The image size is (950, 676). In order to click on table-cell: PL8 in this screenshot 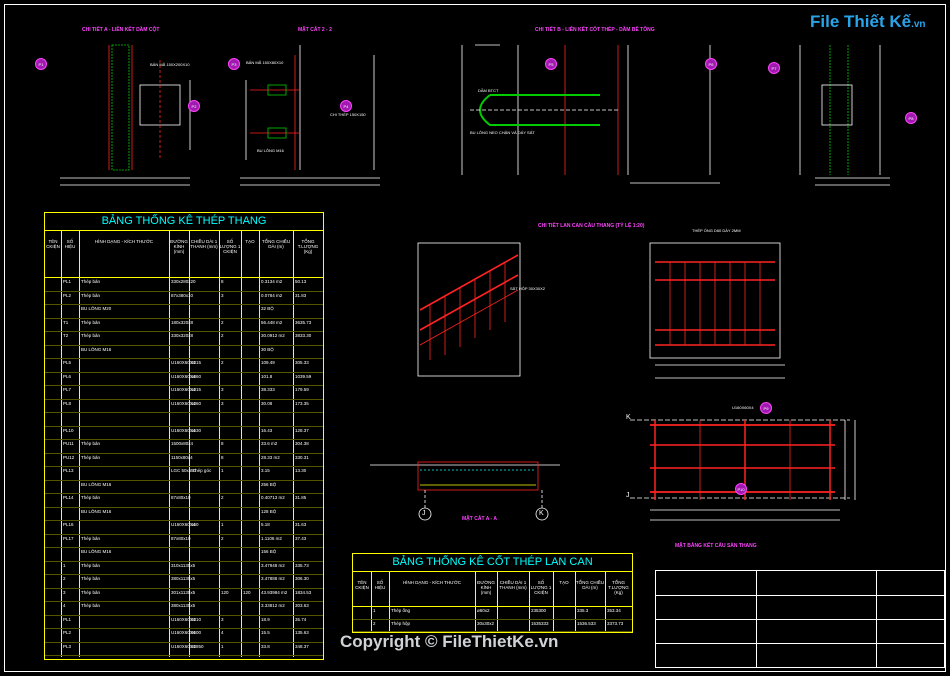, I will do `click(67, 403)`.